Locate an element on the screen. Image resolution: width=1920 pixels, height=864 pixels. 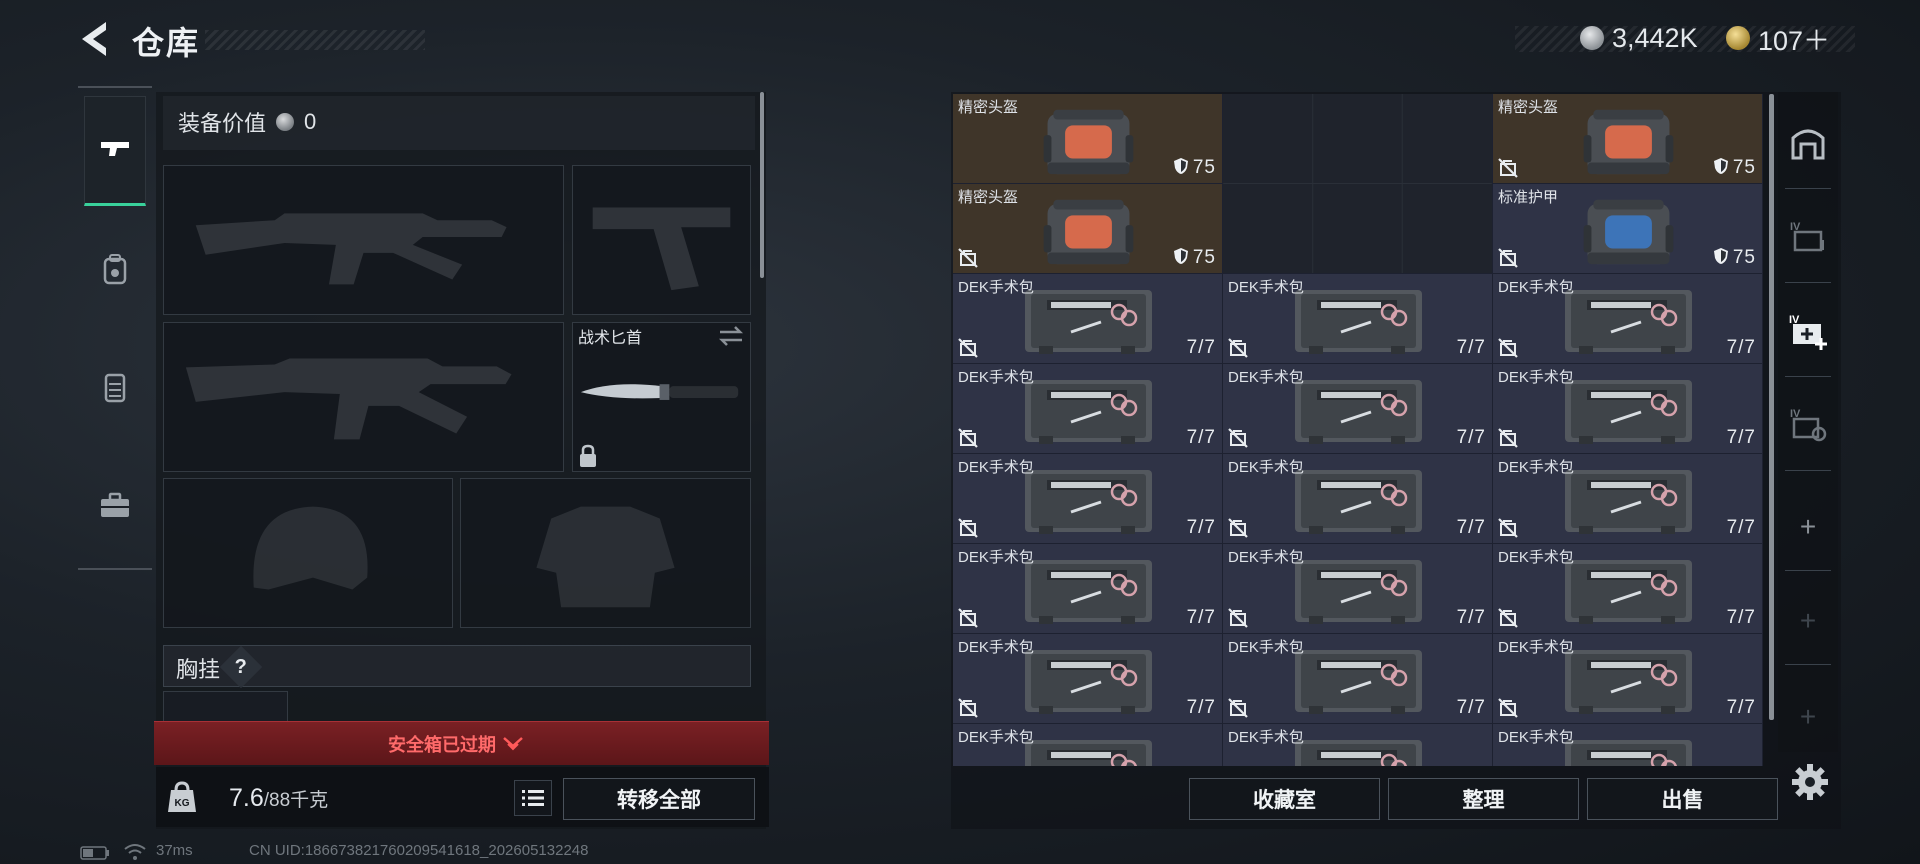
plus-icon: + is located at coordinates (1808, 526).